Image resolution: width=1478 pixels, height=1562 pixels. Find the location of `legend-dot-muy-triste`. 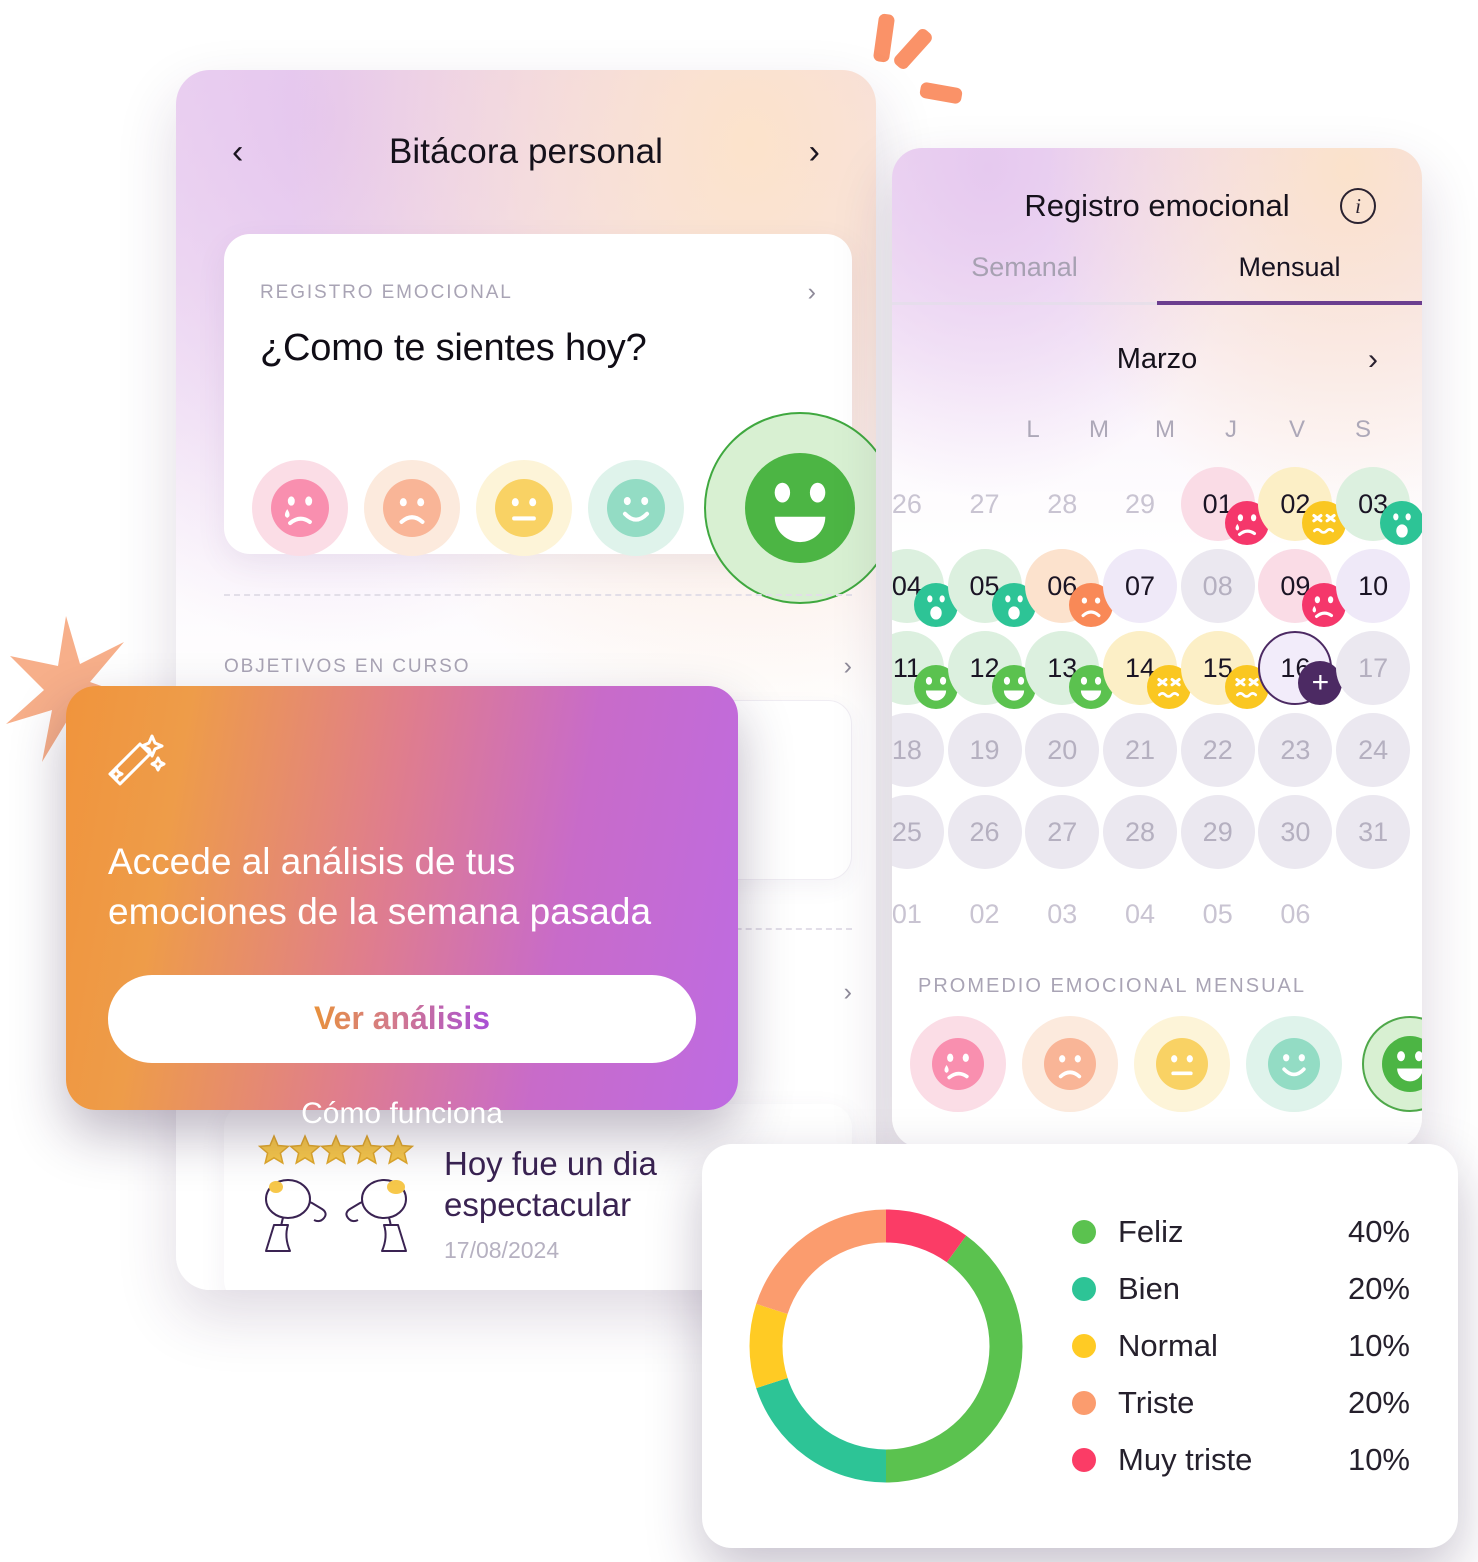

legend-dot-muy-triste is located at coordinates (1084, 1460).